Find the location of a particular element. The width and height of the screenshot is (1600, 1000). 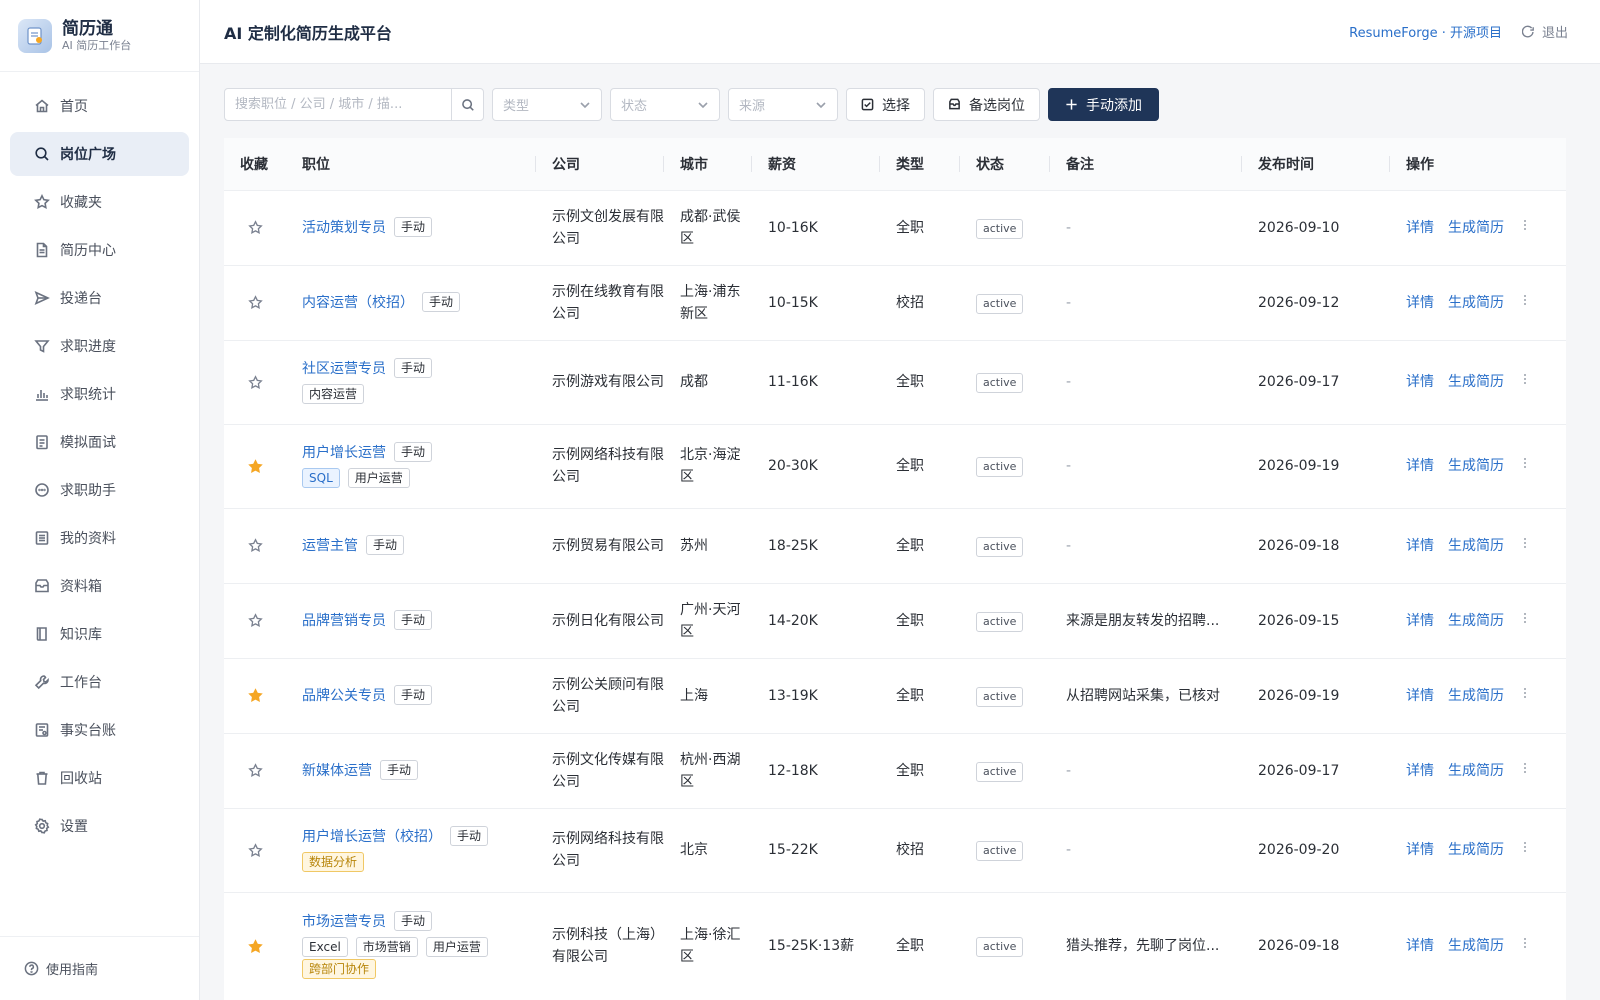

table-header-row: 收藏 职位 公司 城市 薪资 类型 状态 备注 发布时间 操作 is located at coordinates (895, 164).